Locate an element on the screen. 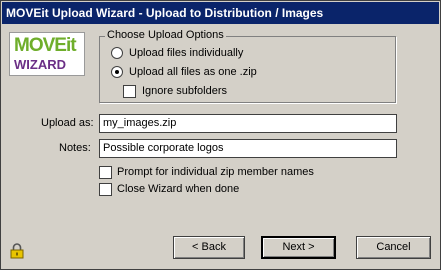 The width and height of the screenshot is (441, 270). ignore-subfolders-checkbox is located at coordinates (129, 91).